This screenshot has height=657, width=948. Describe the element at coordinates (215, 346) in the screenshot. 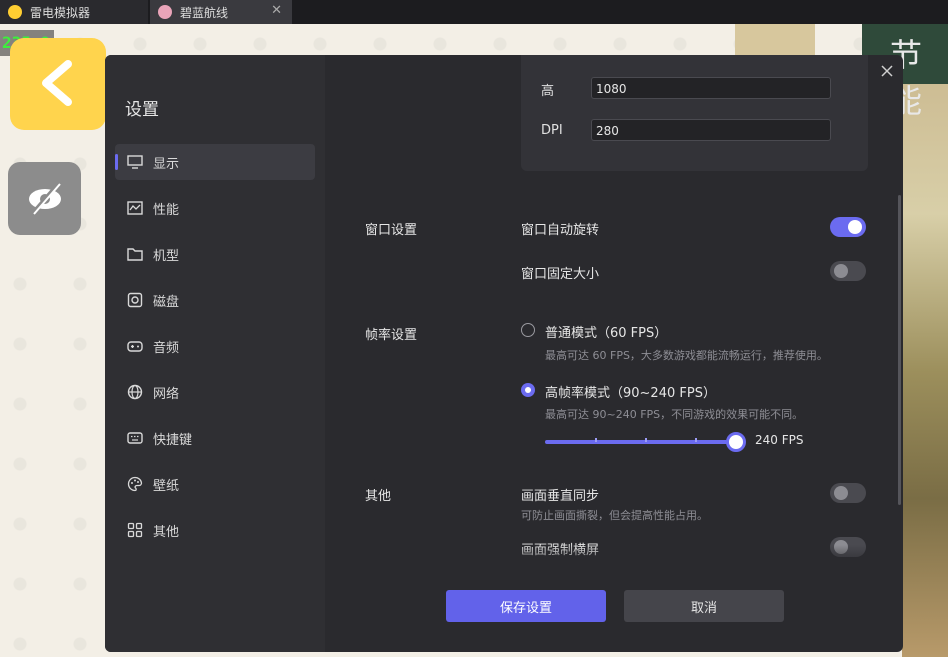

I see `sidebar-item-audio: 音频` at that location.